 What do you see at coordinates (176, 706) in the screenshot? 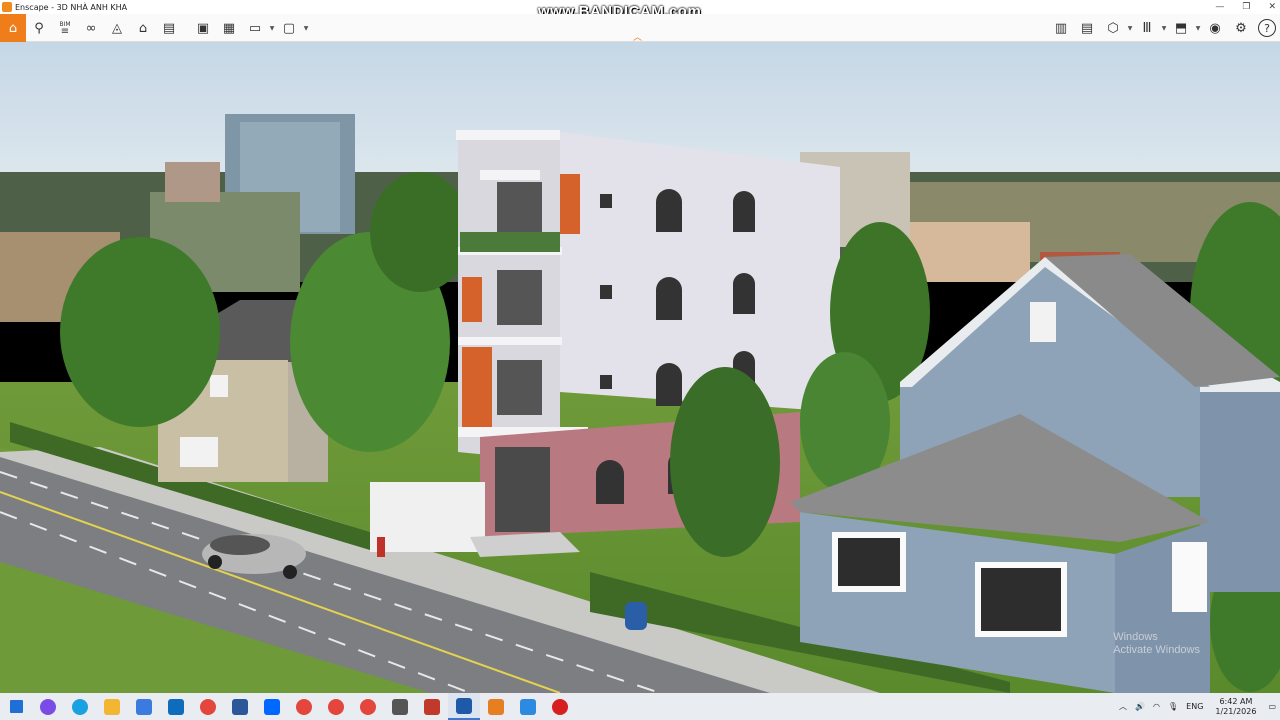
I see `outlook-icon` at bounding box center [176, 706].